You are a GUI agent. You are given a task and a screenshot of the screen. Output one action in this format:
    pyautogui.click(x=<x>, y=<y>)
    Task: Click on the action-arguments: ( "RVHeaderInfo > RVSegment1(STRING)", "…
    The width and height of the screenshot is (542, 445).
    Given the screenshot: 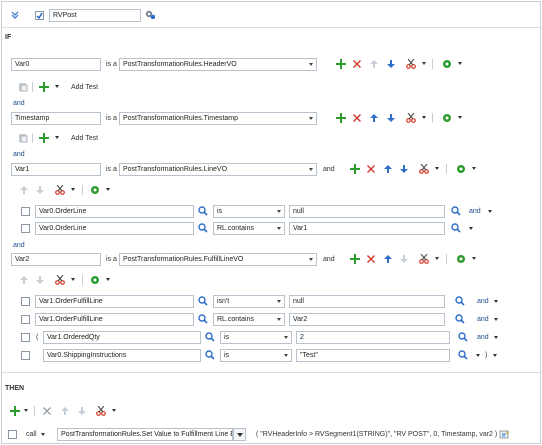 What is the action you would take?
    pyautogui.click(x=376, y=434)
    